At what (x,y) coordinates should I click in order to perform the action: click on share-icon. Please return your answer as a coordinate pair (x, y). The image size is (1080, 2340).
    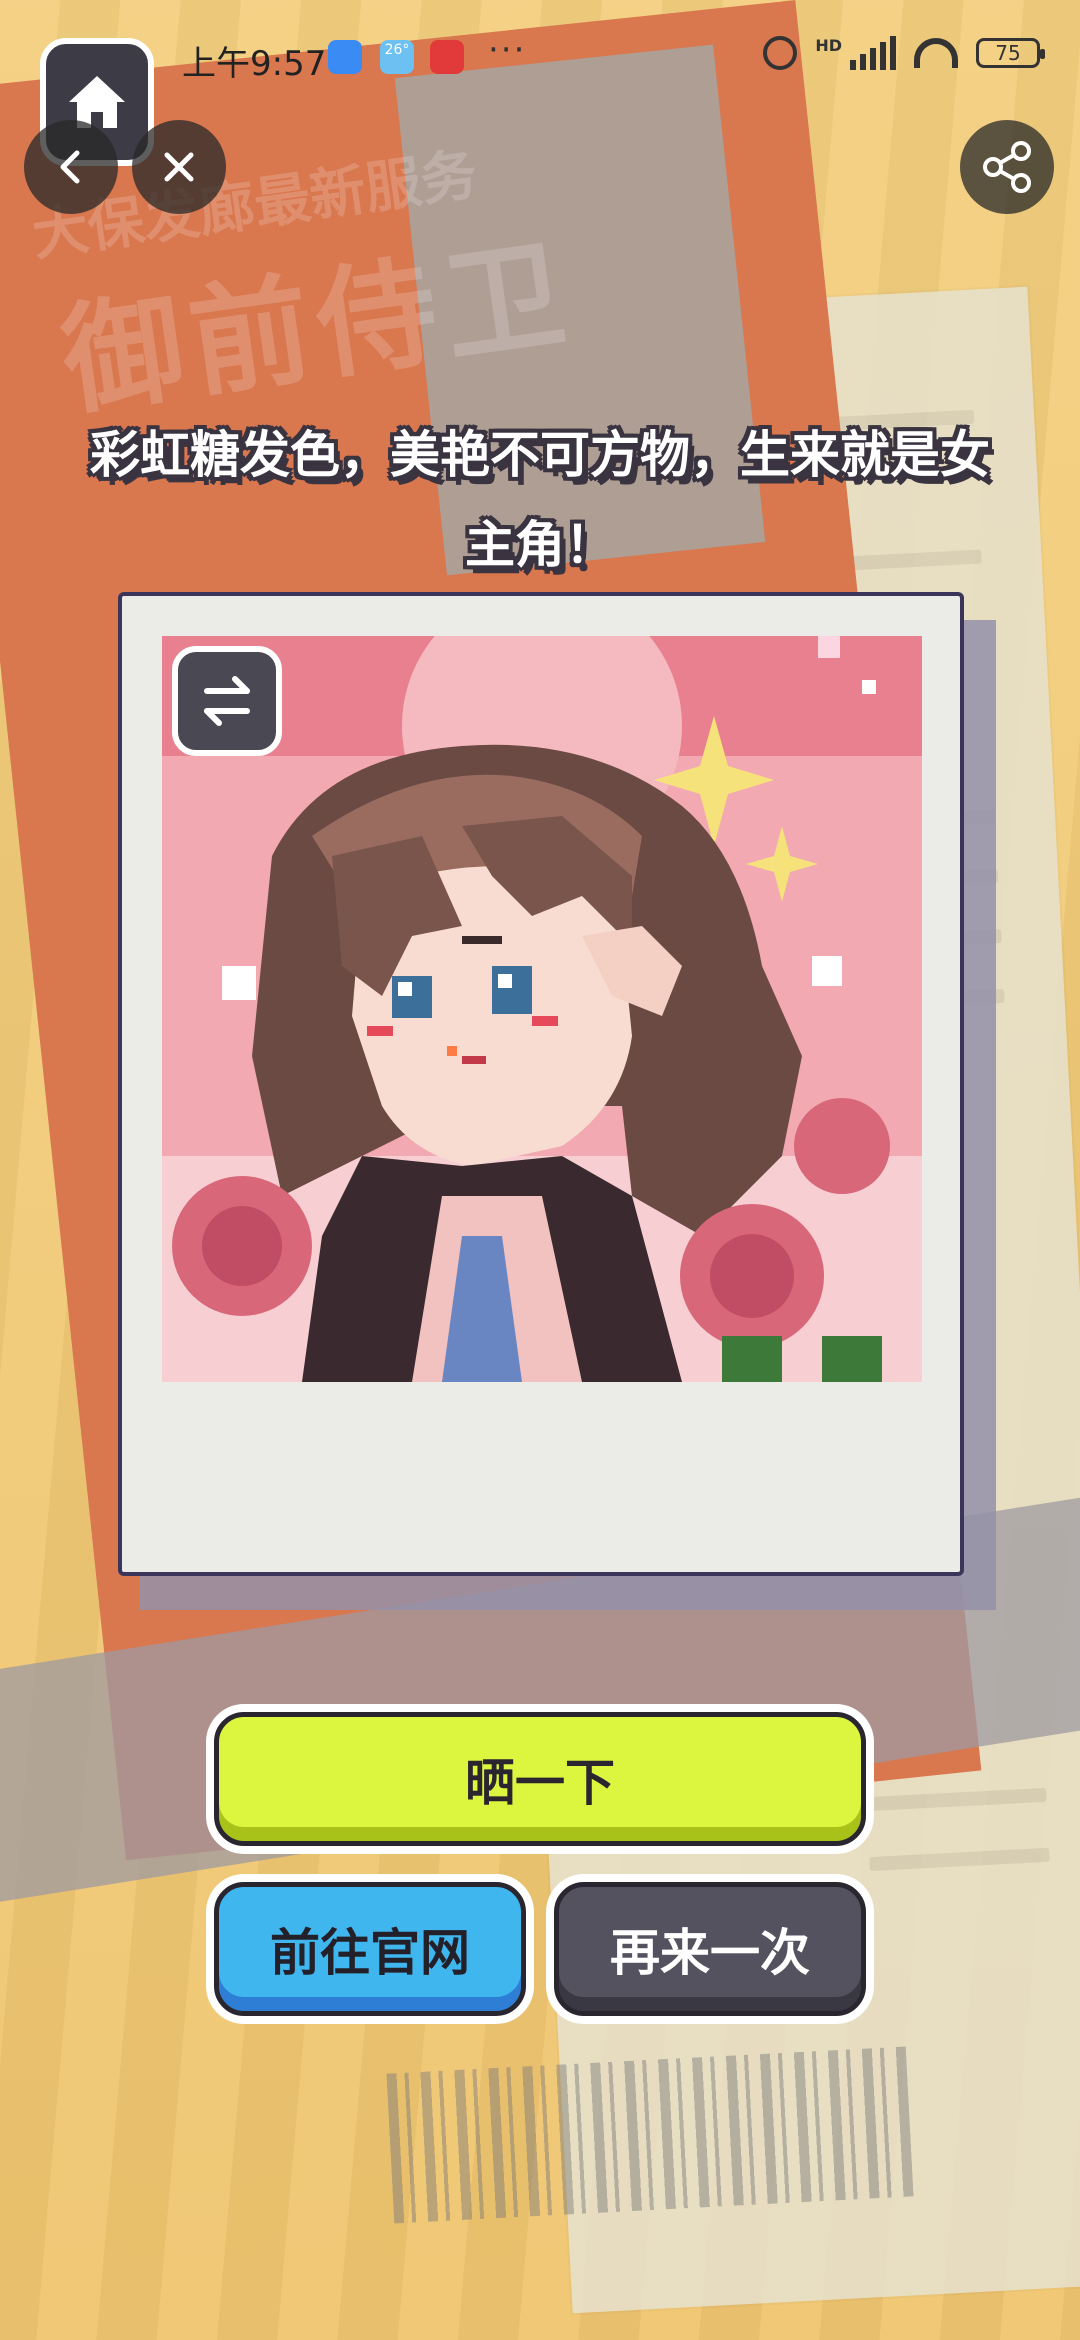
    Looking at the image, I should click on (1007, 167).